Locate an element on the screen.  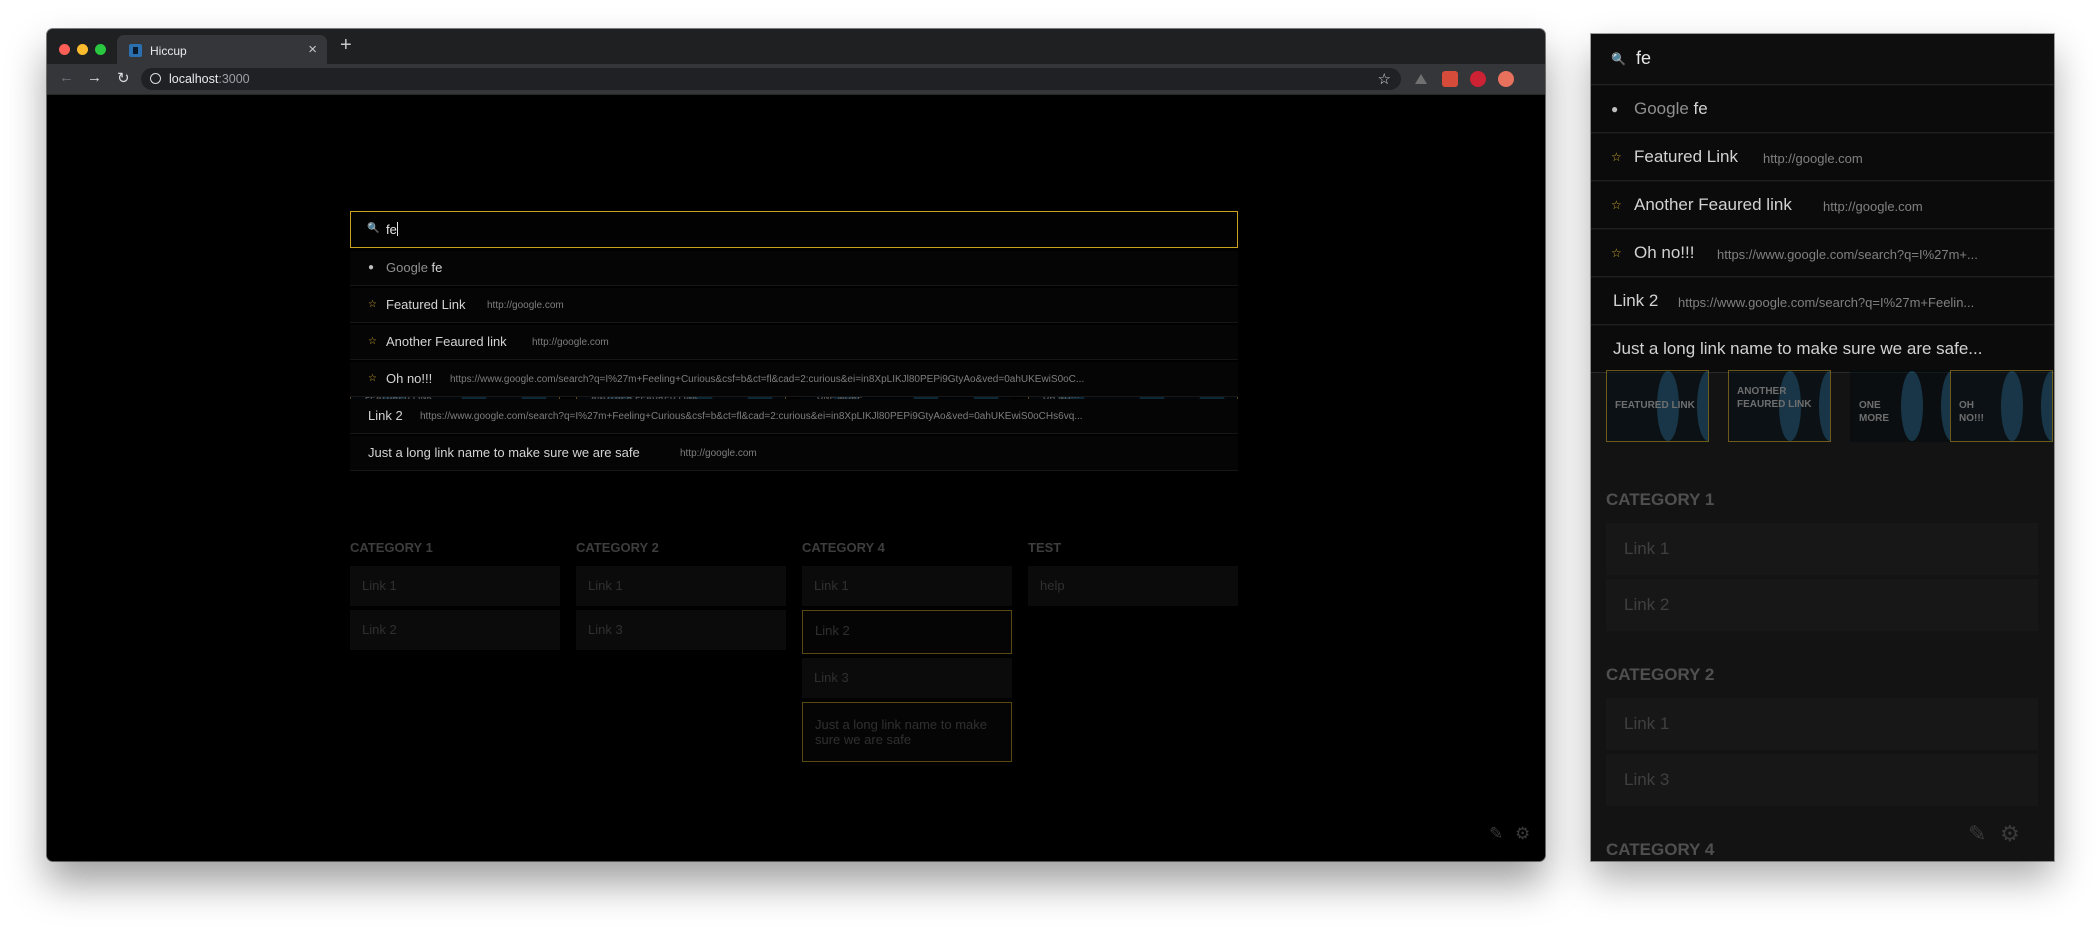
minimize-window-button is located at coordinates (82, 49).